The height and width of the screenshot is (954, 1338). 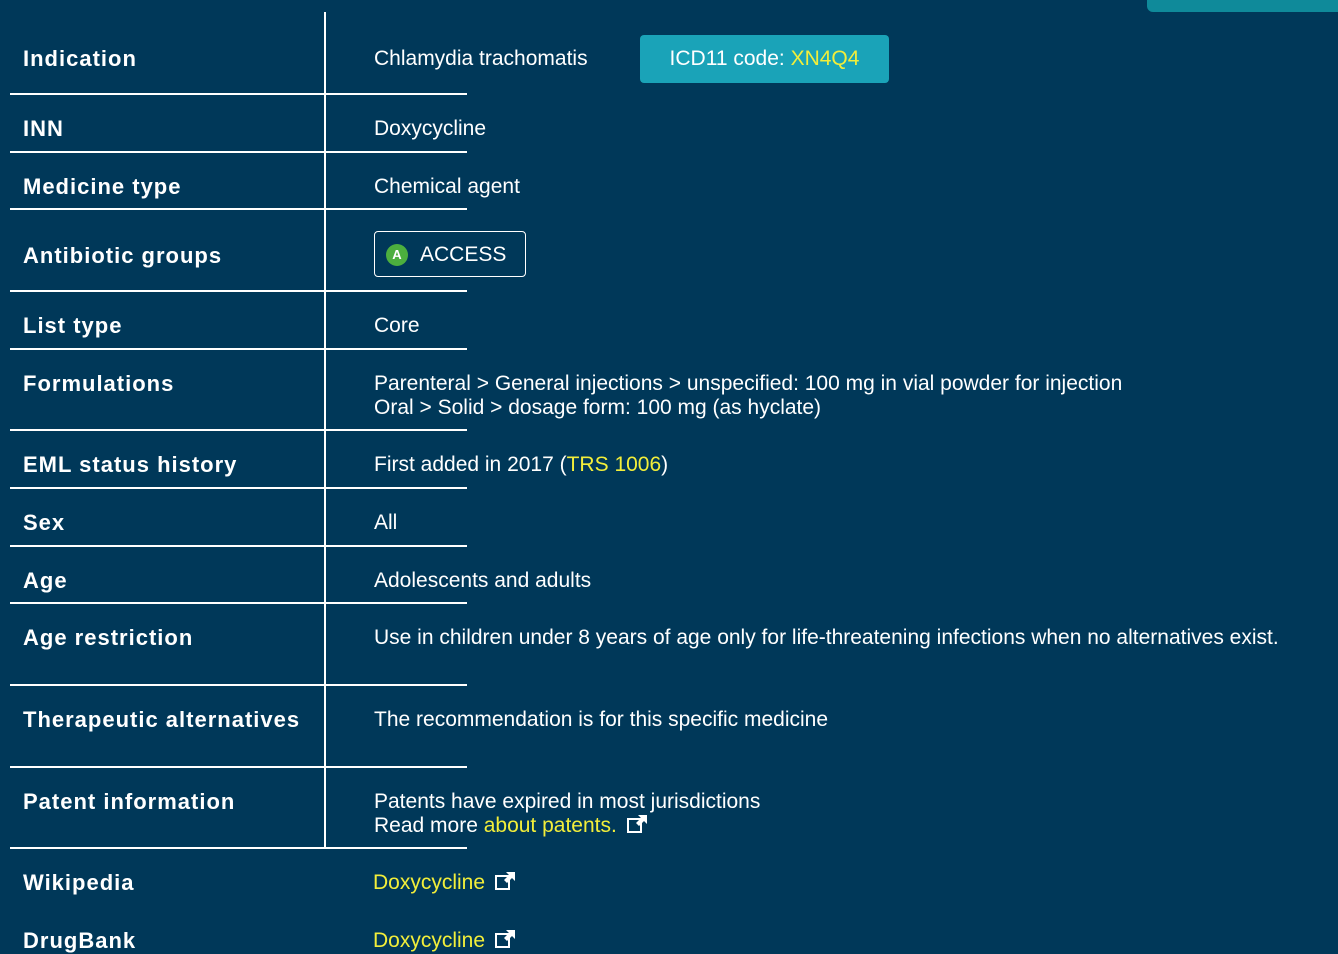 I want to click on label-inn: INN, so click(x=43, y=128).